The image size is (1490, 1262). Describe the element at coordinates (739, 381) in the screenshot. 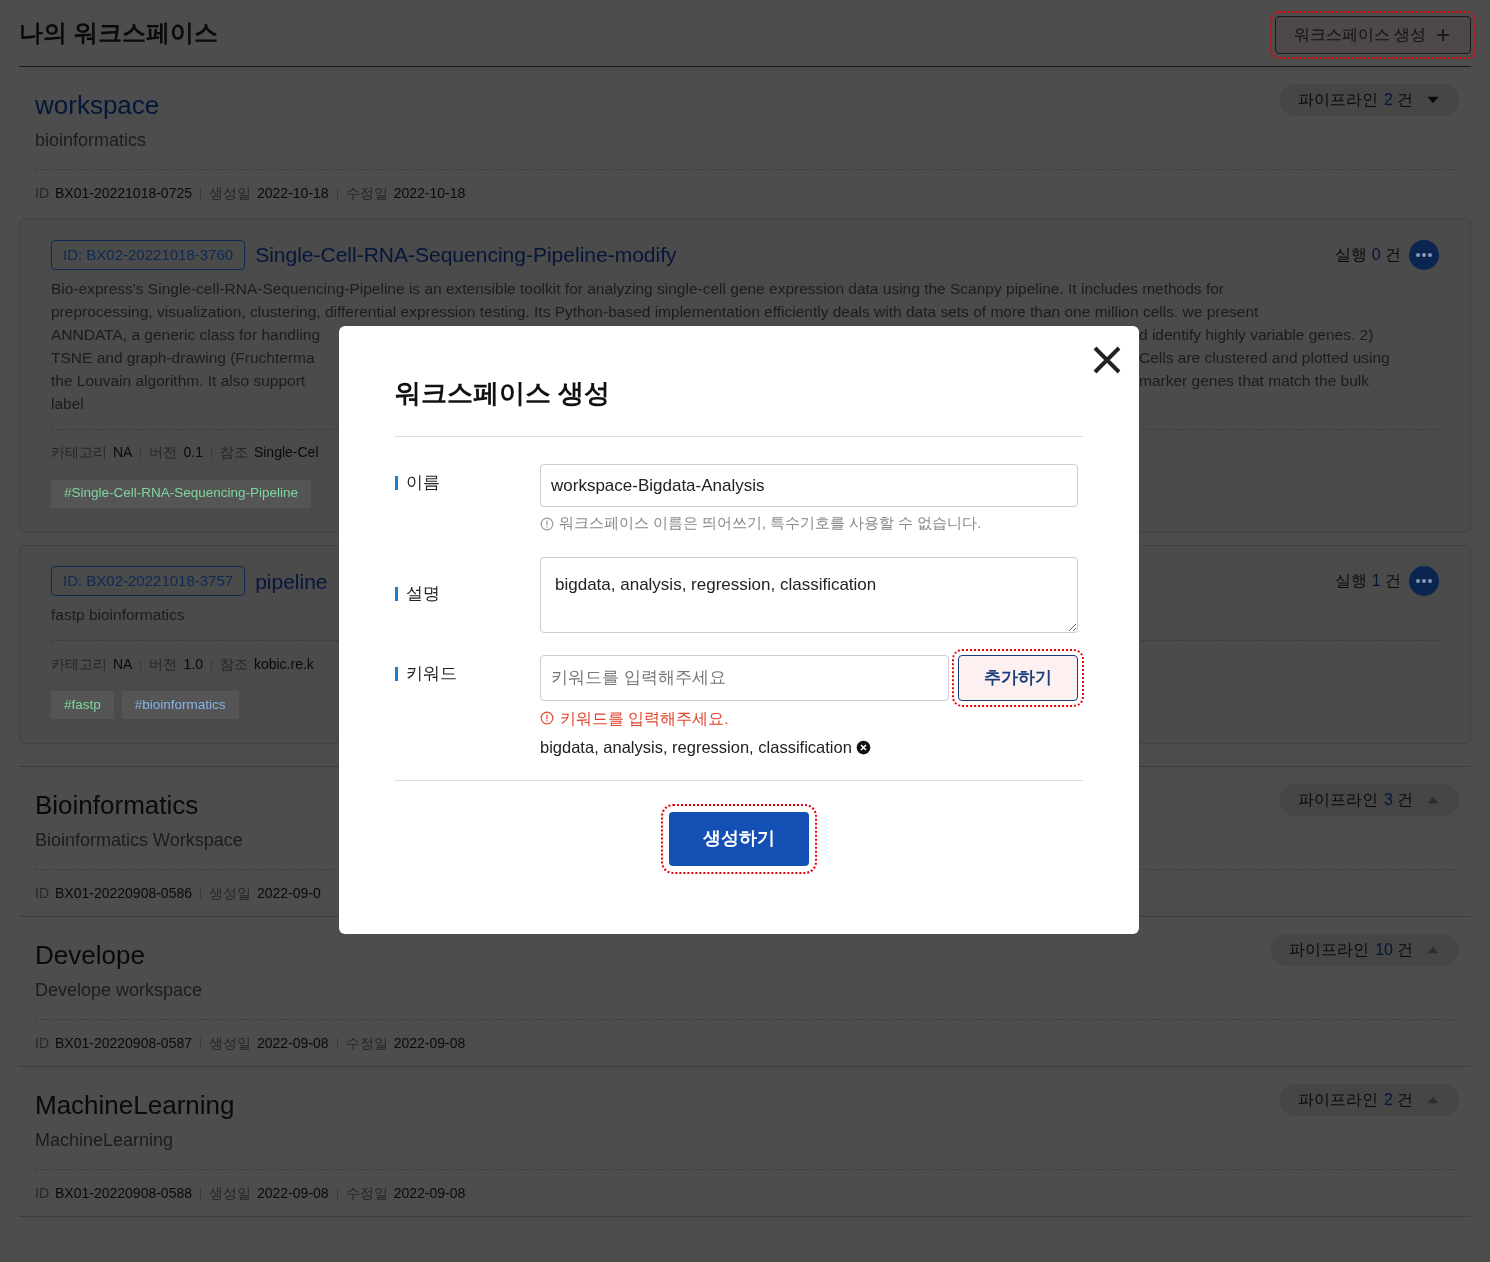

I see `dialog-title: 워크스페이스 생성` at that location.